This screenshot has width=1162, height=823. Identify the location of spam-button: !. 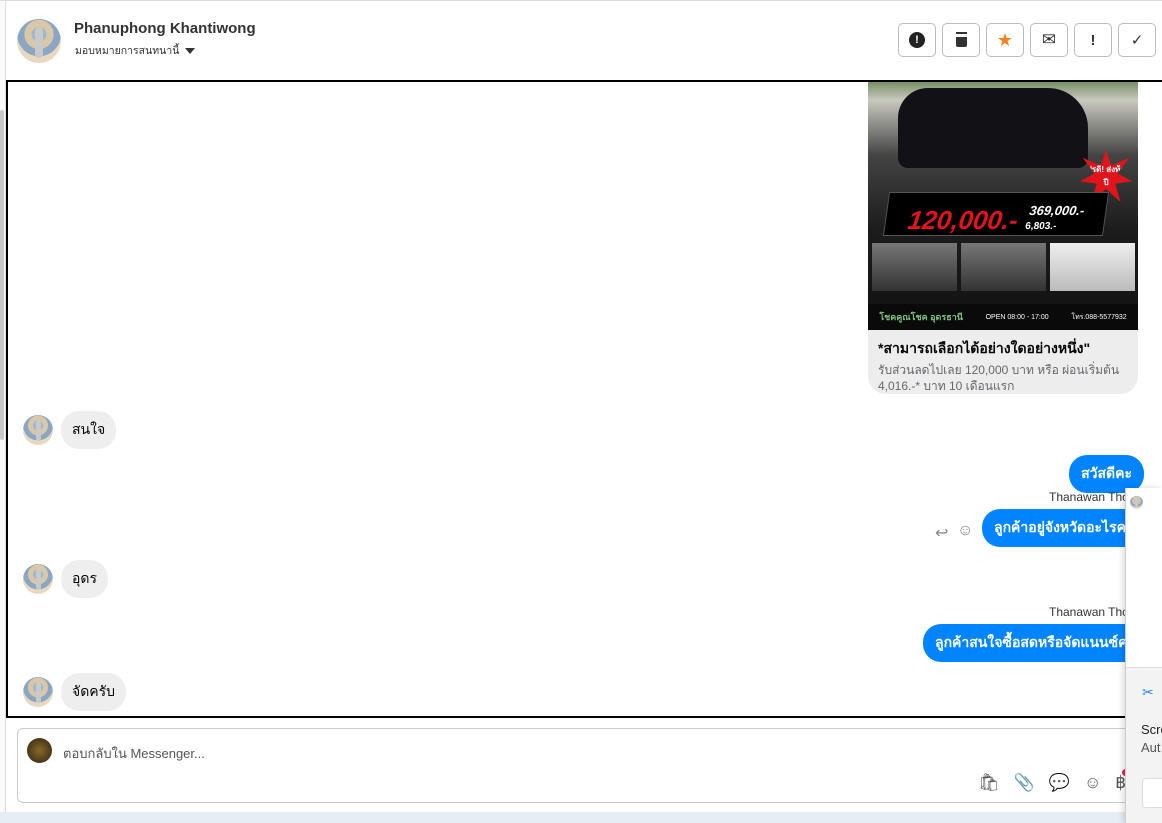
(917, 40).